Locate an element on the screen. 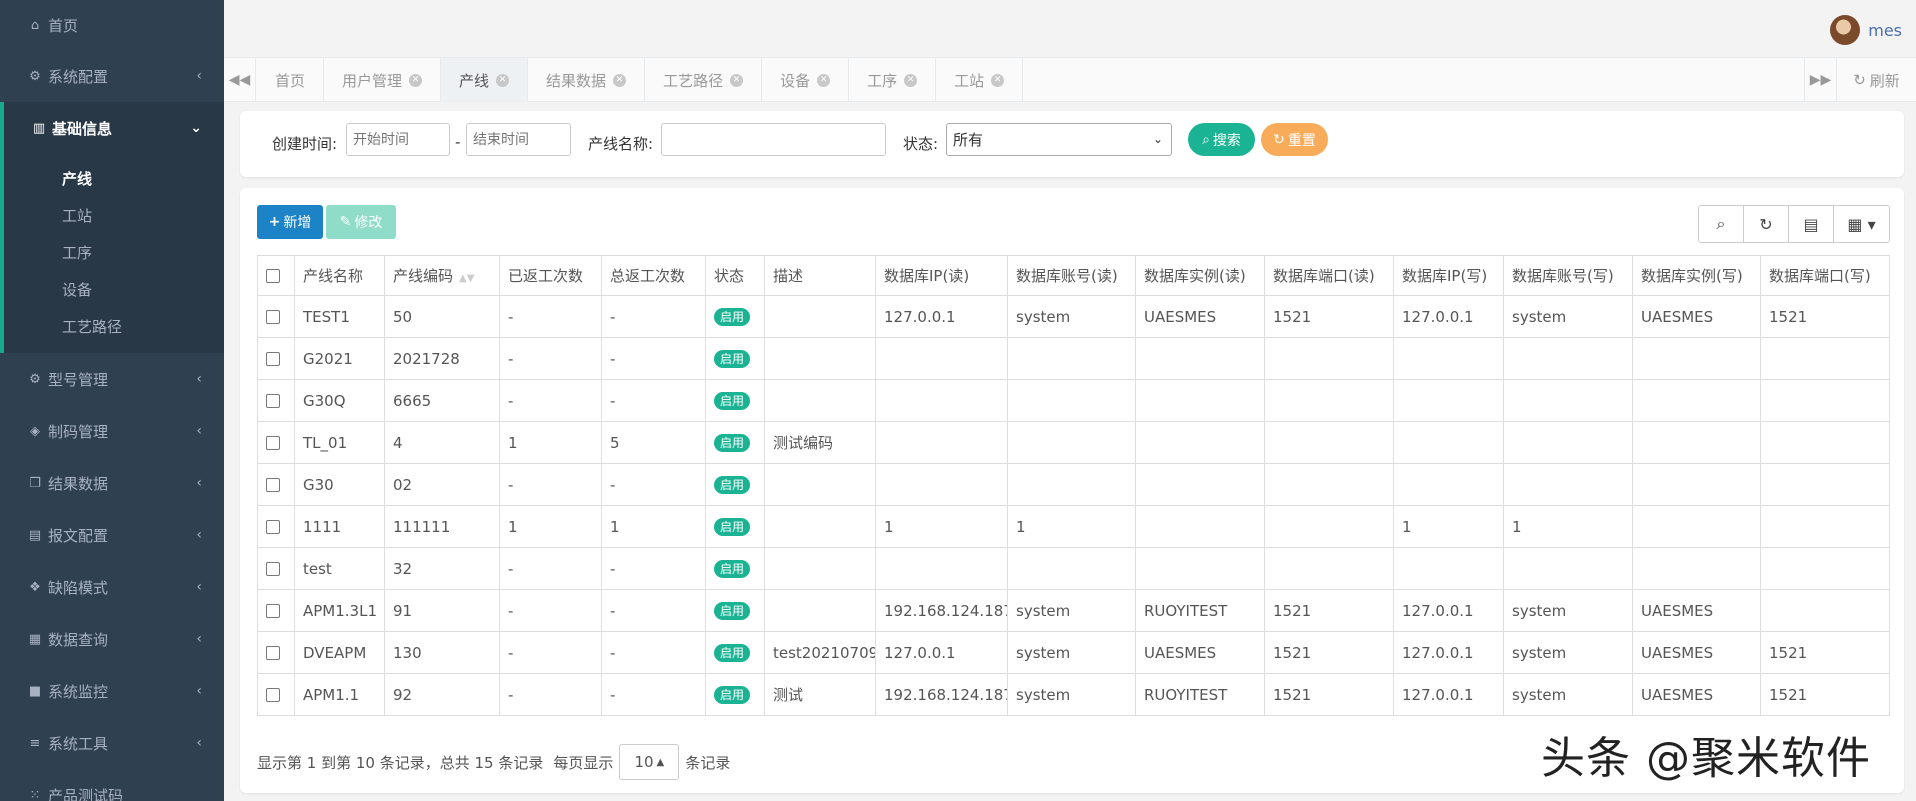 This screenshot has height=801, width=1916. nav-query: ▦ 数据查询 ‹ is located at coordinates (112, 639).